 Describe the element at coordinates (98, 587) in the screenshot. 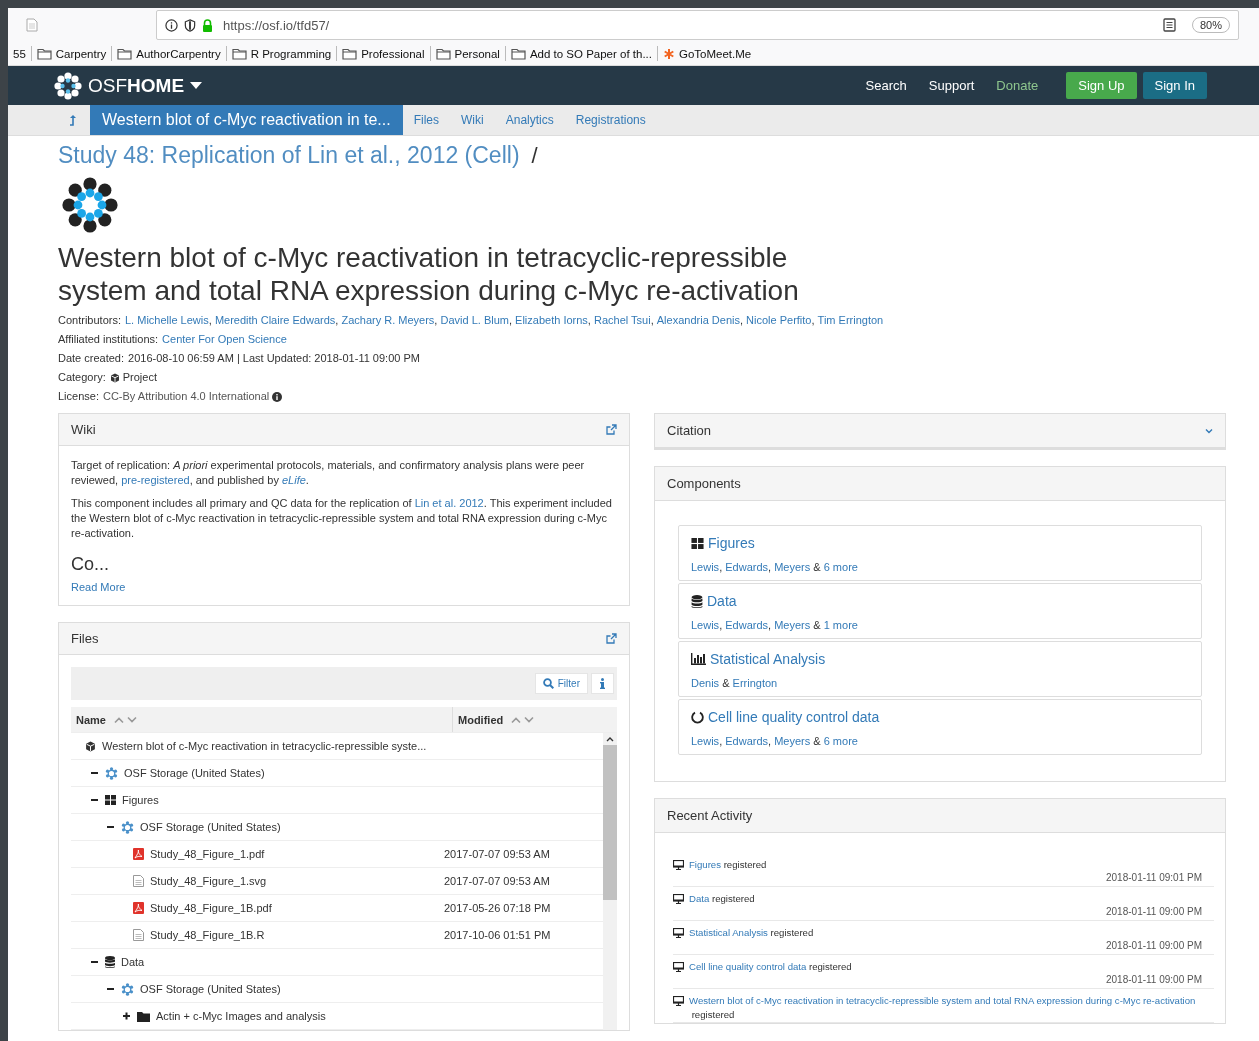

I see `read-more-link: Read More` at that location.